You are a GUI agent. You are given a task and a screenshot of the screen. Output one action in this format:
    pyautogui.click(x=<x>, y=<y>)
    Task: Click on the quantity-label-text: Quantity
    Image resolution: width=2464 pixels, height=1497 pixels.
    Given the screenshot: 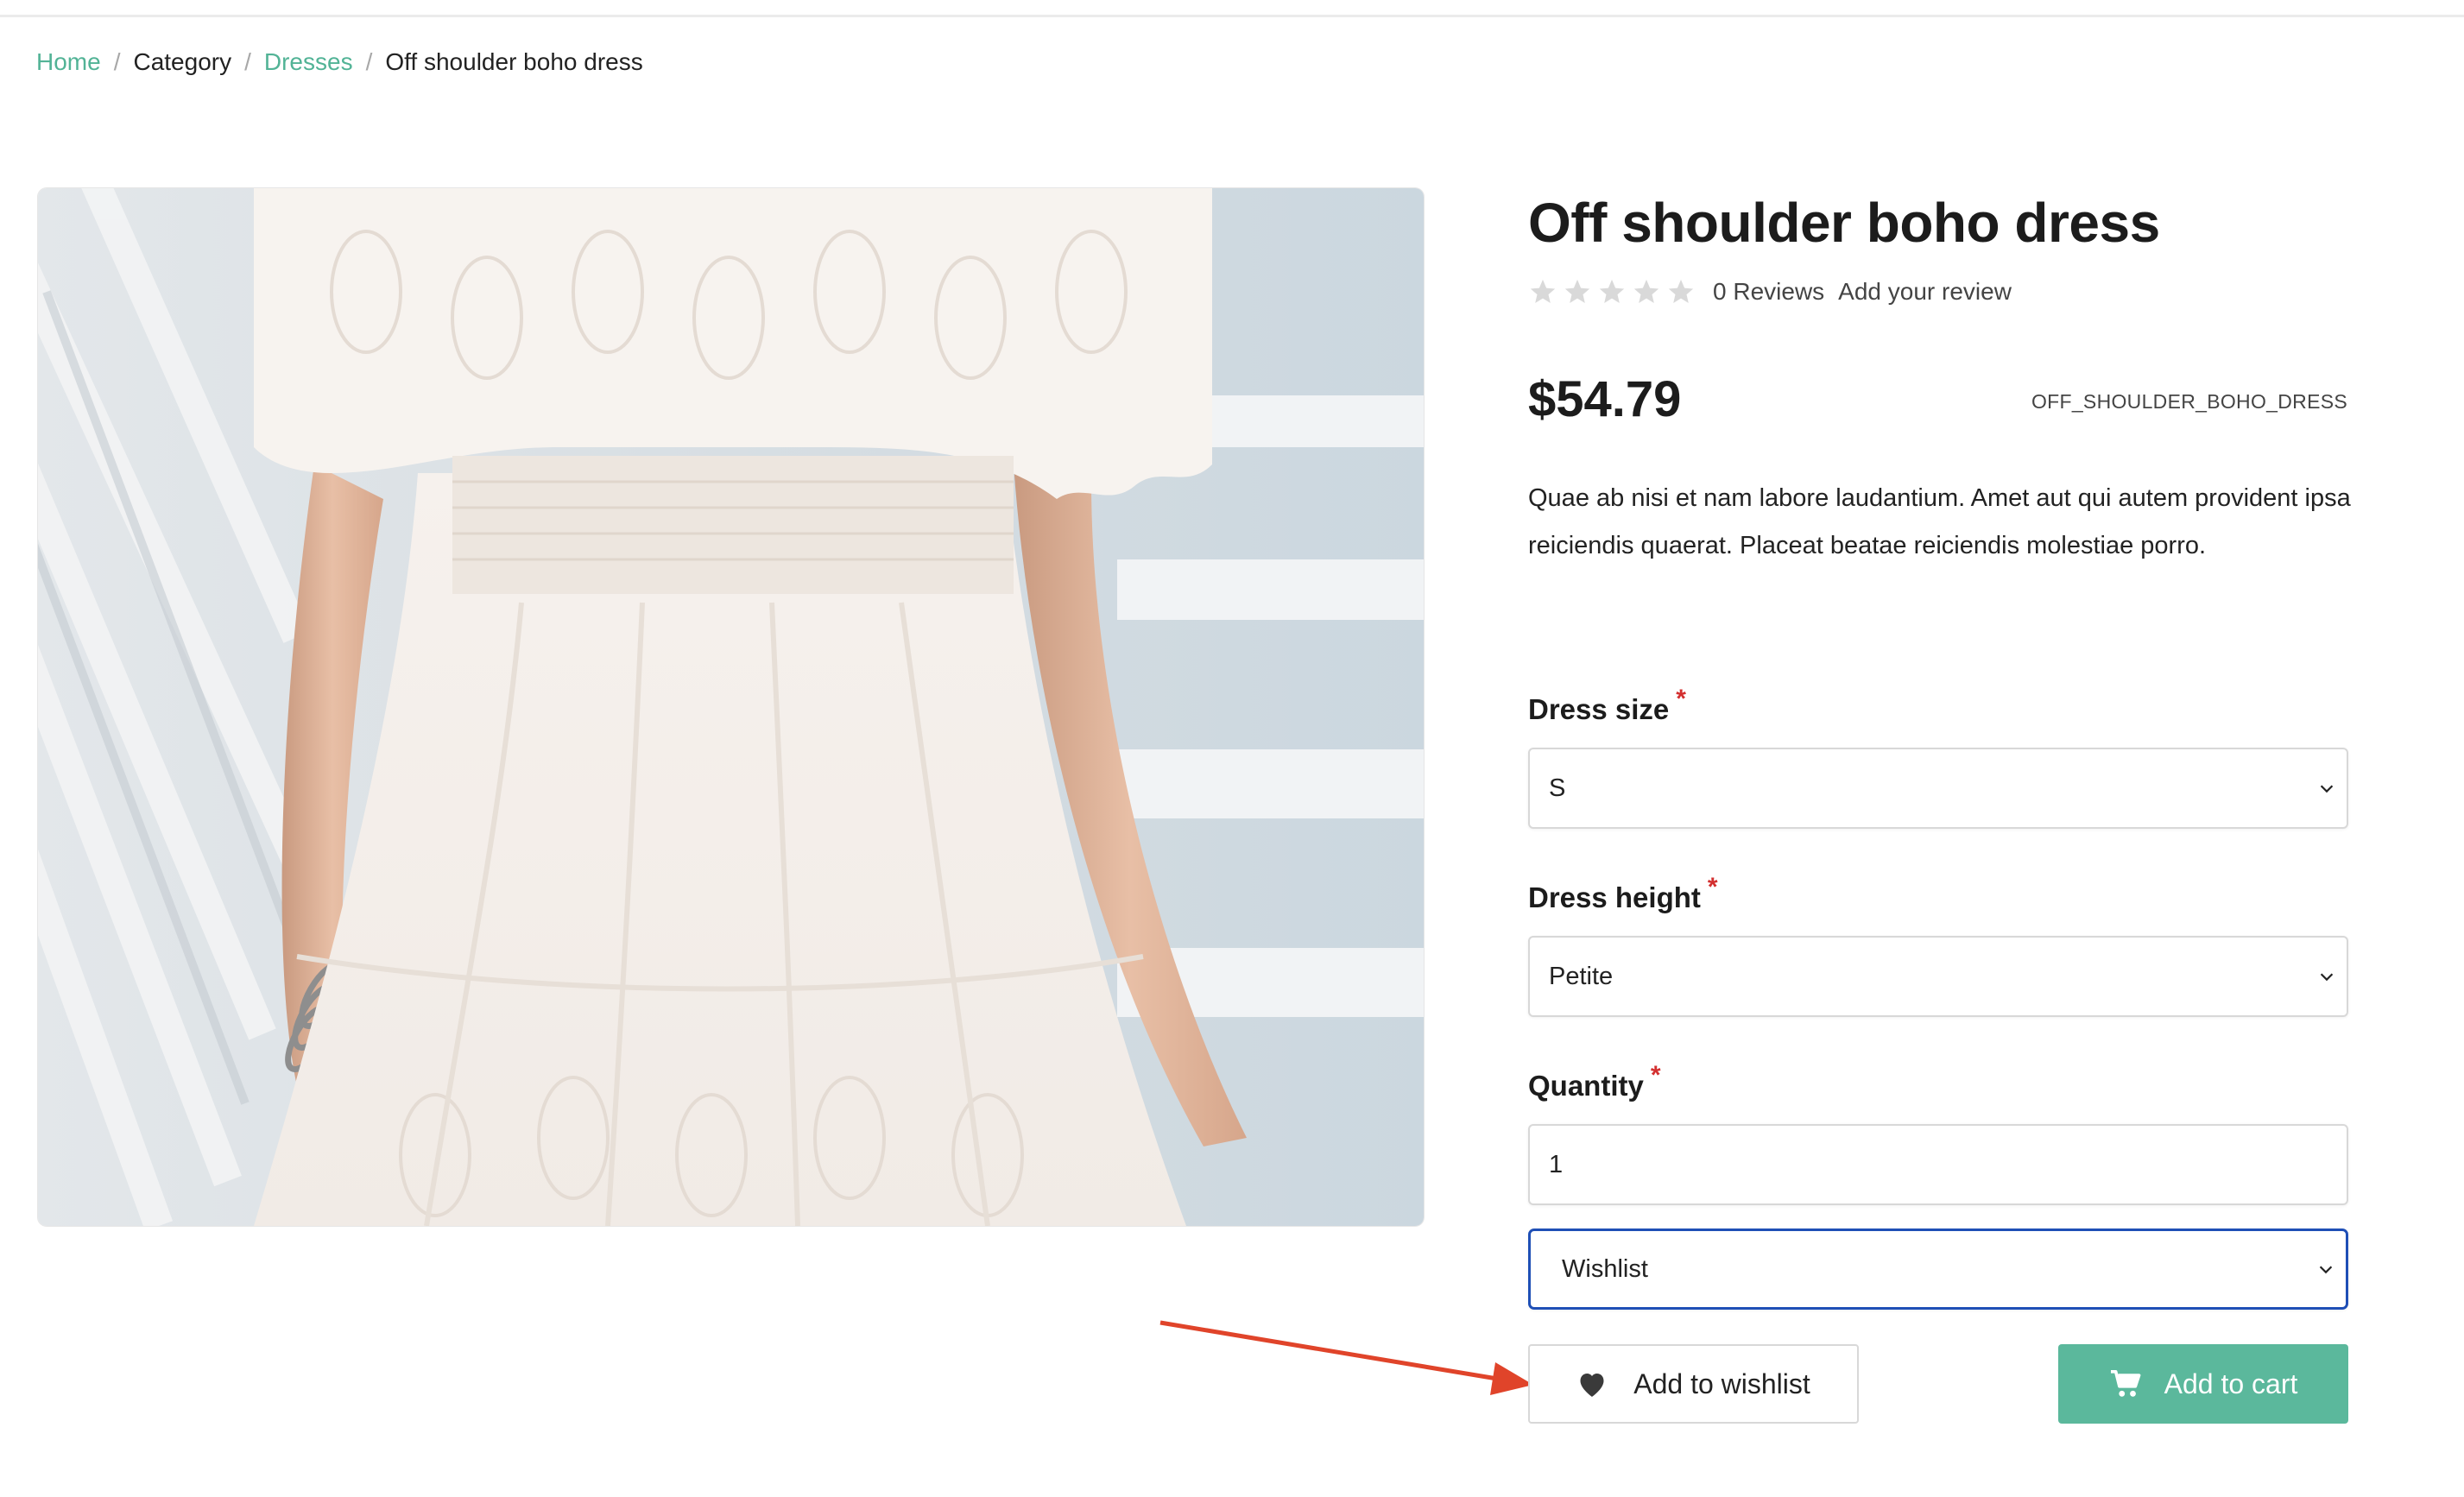 What is the action you would take?
    pyautogui.click(x=1586, y=1086)
    